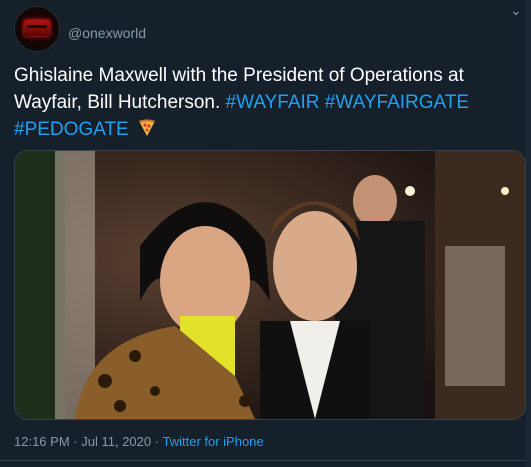 The image size is (531, 467). Describe the element at coordinates (528, 233) in the screenshot. I see `scrollbar` at that location.